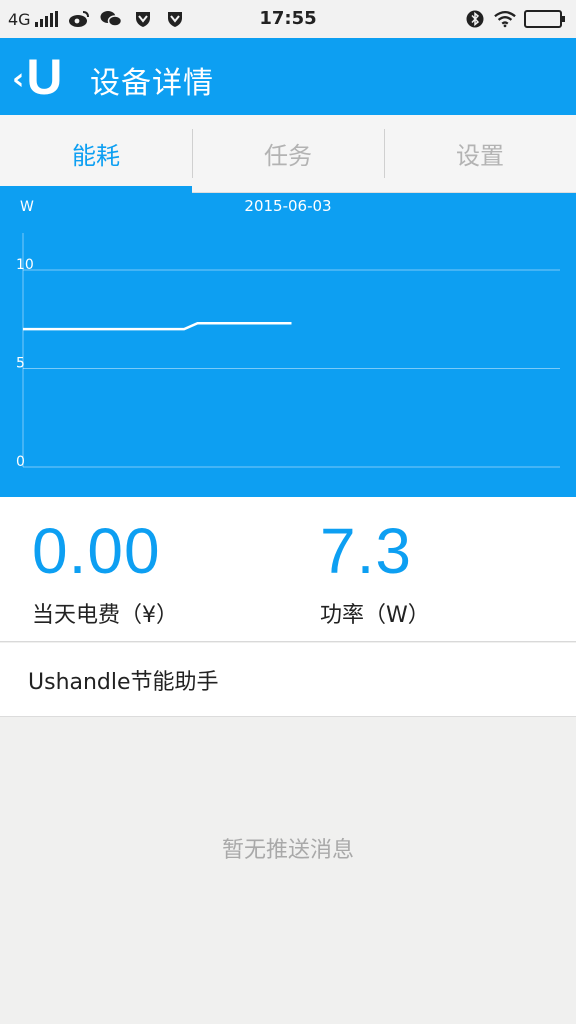  Describe the element at coordinates (480, 153) in the screenshot. I see `tab-settings: 设置` at that location.